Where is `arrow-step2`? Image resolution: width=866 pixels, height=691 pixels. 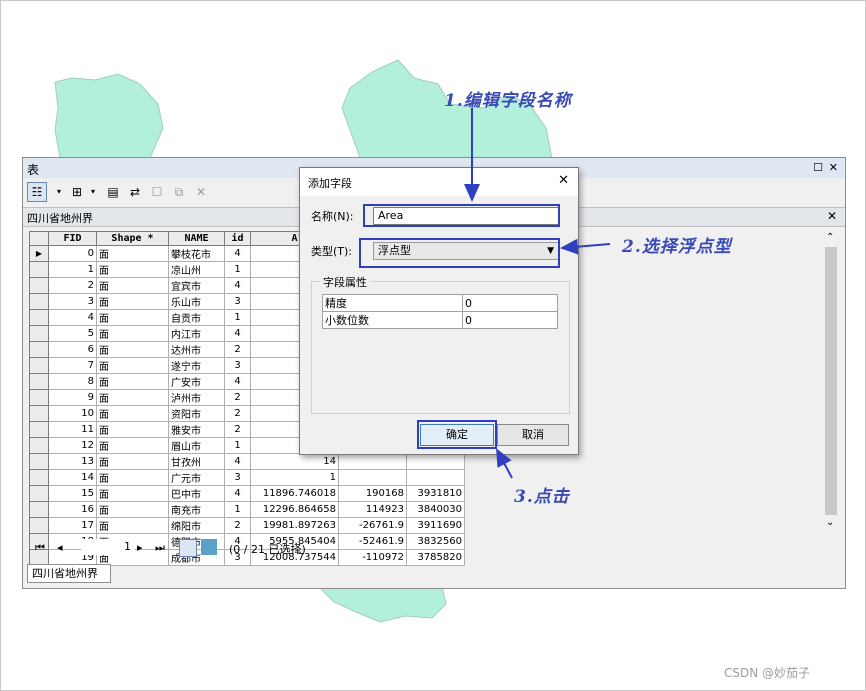 arrow-step2 is located at coordinates (585, 246).